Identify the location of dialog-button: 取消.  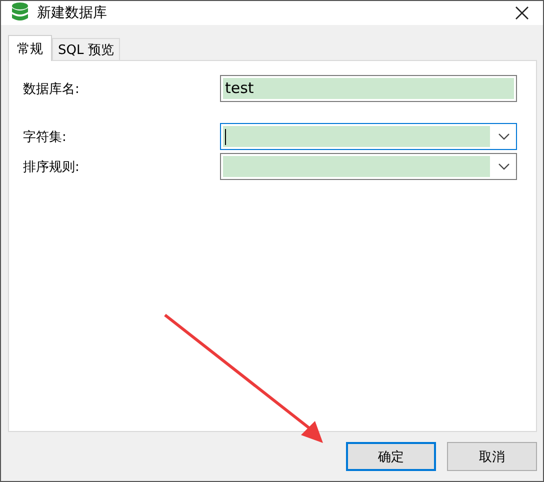
(492, 456).